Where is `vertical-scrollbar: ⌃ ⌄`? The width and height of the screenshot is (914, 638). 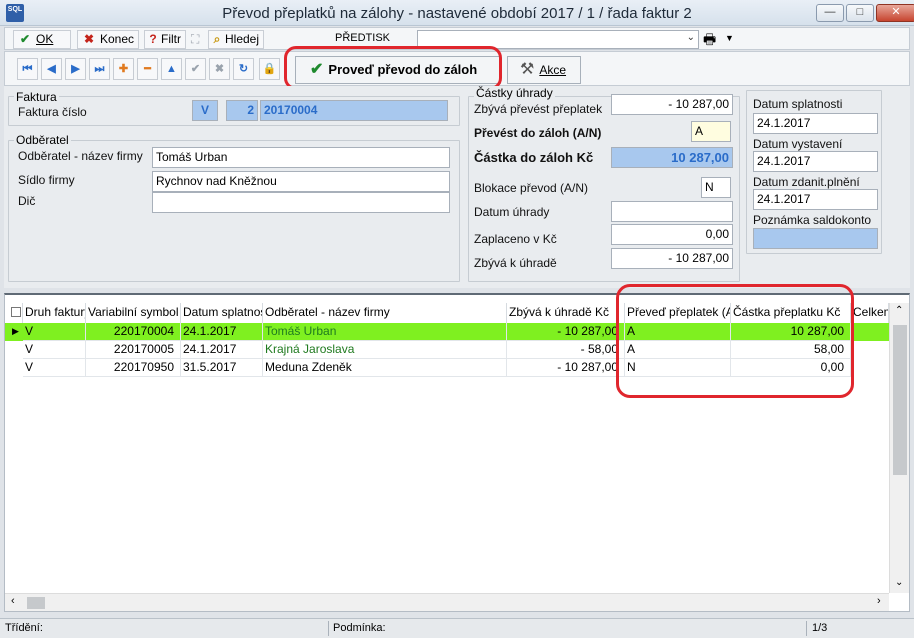 vertical-scrollbar: ⌃ ⌄ is located at coordinates (899, 448).